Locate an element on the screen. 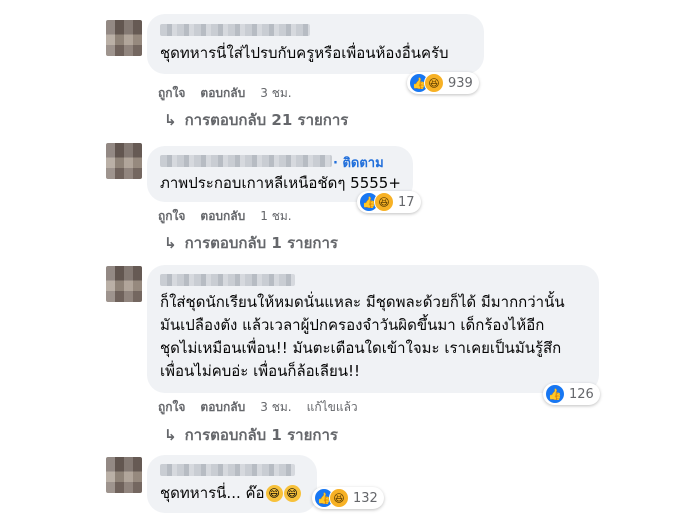 The width and height of the screenshot is (700, 525). reaction-count: 126 is located at coordinates (581, 394).